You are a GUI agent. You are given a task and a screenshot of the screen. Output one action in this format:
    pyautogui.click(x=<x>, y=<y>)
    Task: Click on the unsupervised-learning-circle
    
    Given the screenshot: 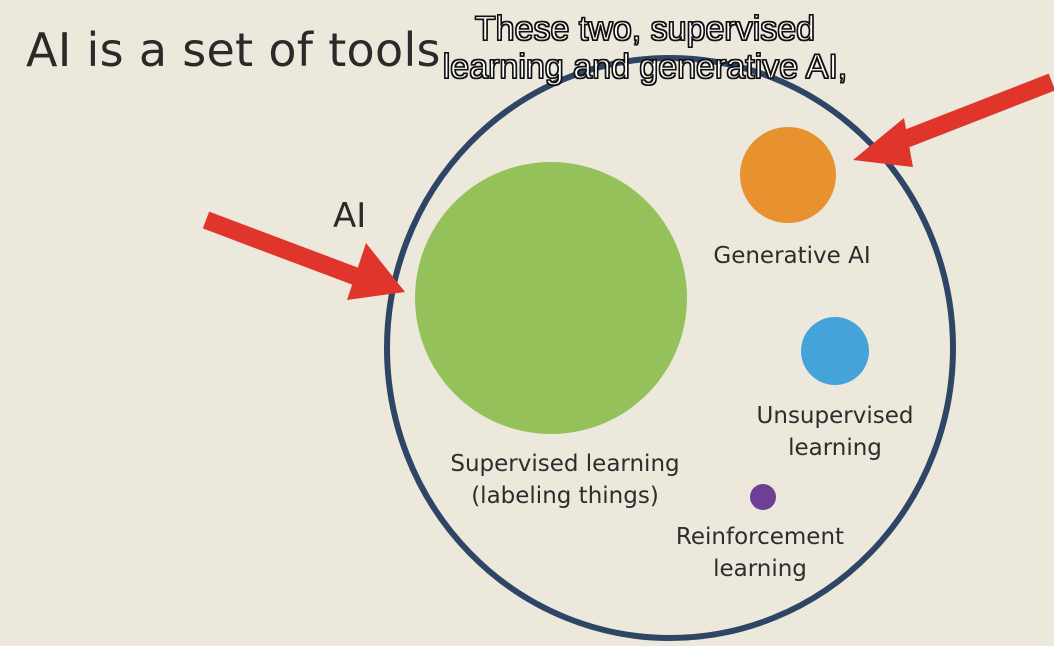 What is the action you would take?
    pyautogui.click(x=835, y=351)
    